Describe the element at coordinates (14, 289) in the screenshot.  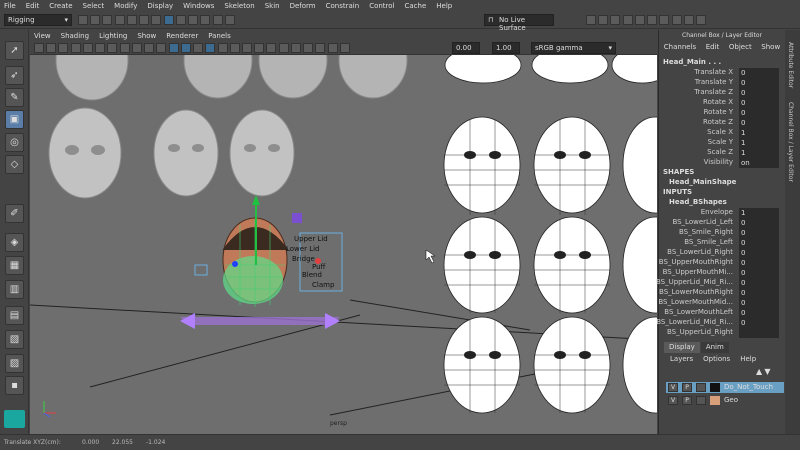
I see `two-view-icon: ▥` at that location.